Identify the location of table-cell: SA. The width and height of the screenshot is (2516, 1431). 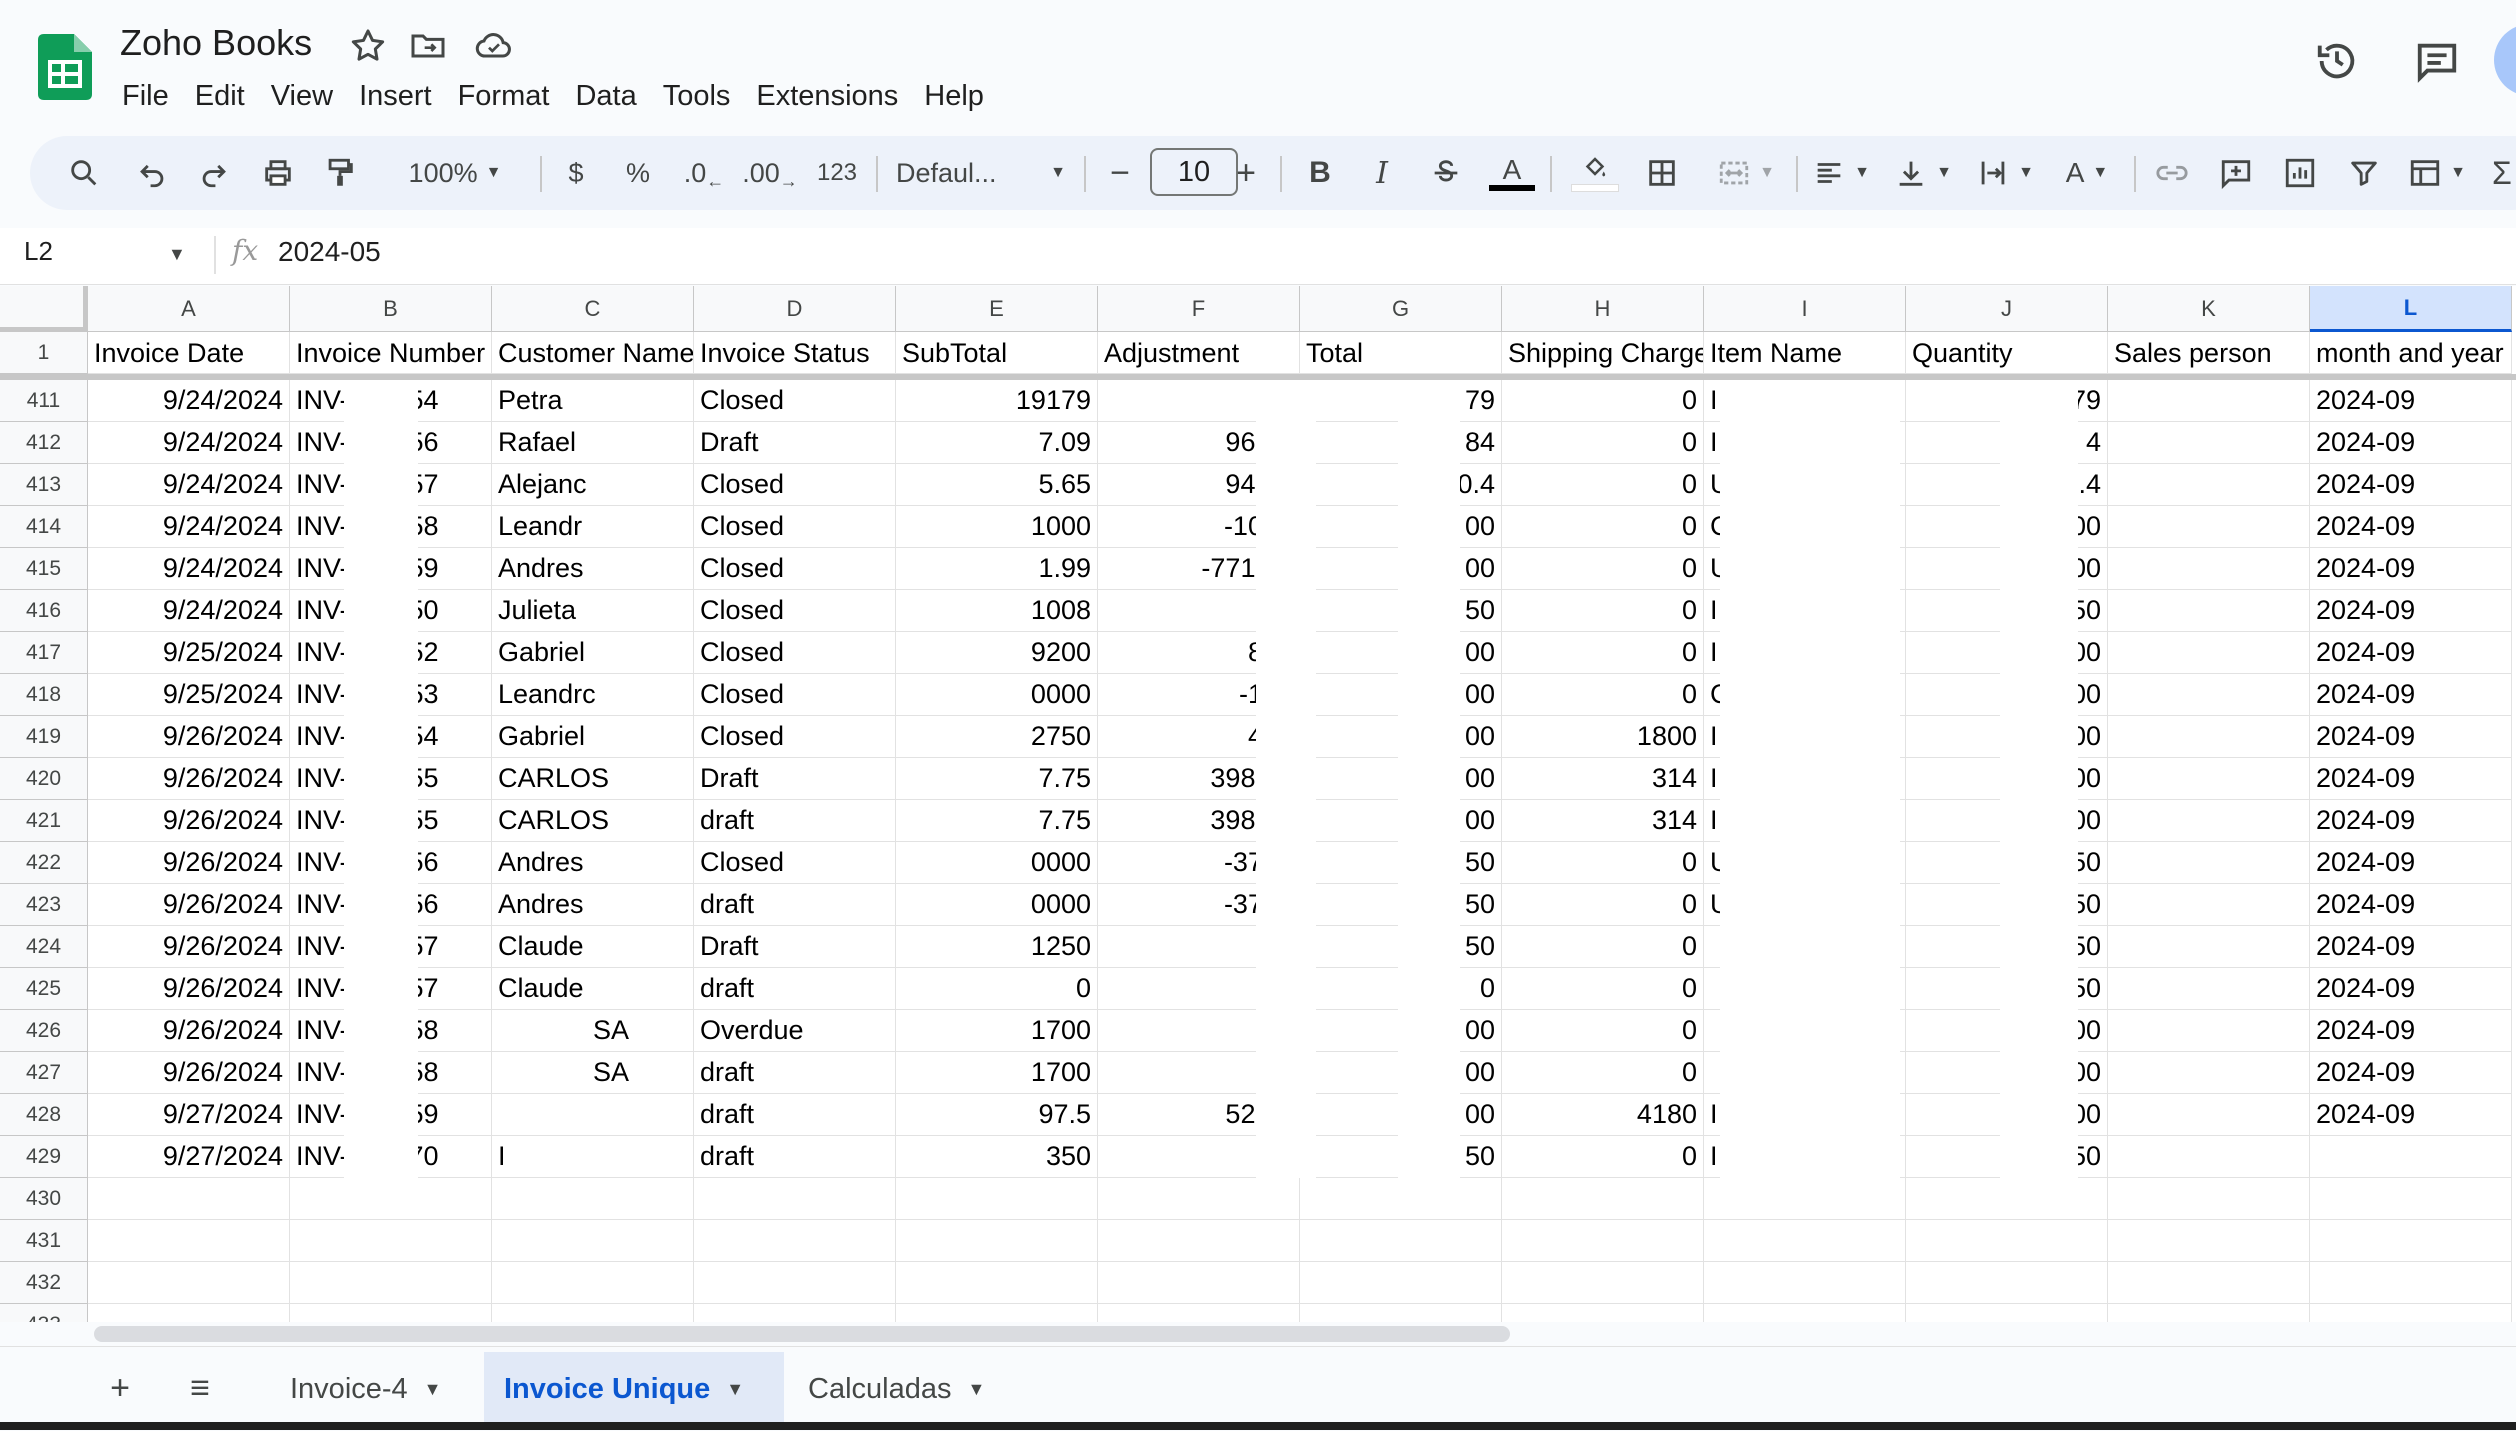
(593, 1073).